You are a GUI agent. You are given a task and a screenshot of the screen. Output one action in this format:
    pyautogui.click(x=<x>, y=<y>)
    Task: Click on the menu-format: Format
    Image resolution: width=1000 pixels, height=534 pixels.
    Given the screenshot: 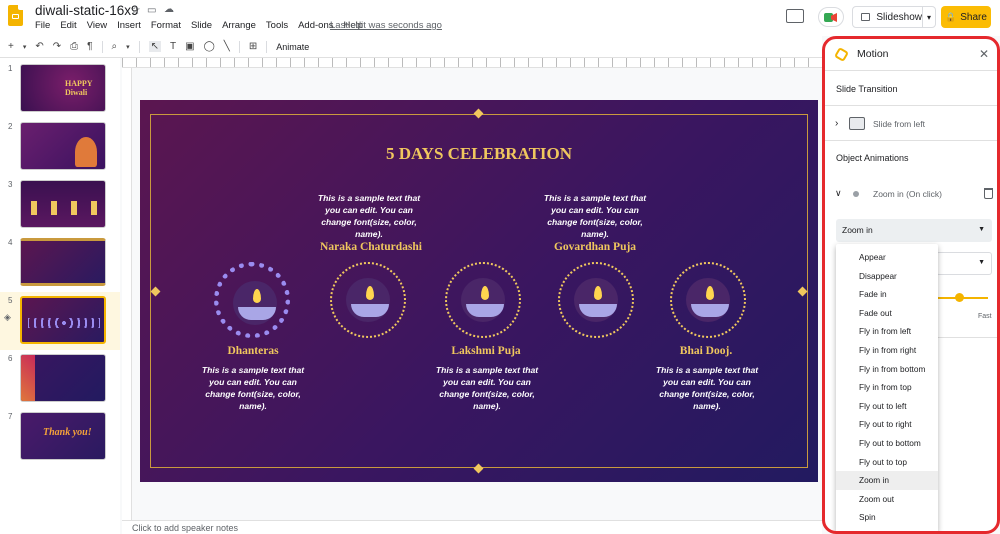 What is the action you would take?
    pyautogui.click(x=166, y=25)
    